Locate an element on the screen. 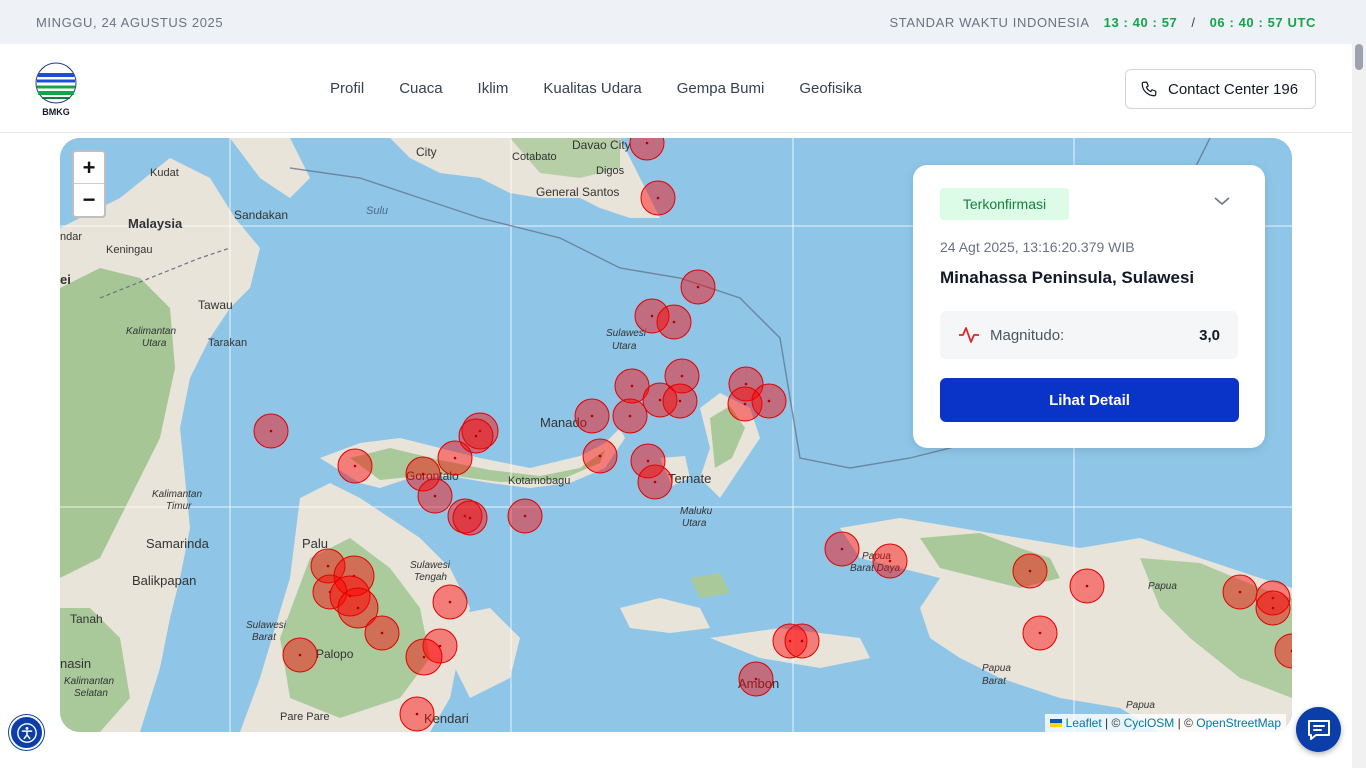  accessibility-button is located at coordinates (26, 732).